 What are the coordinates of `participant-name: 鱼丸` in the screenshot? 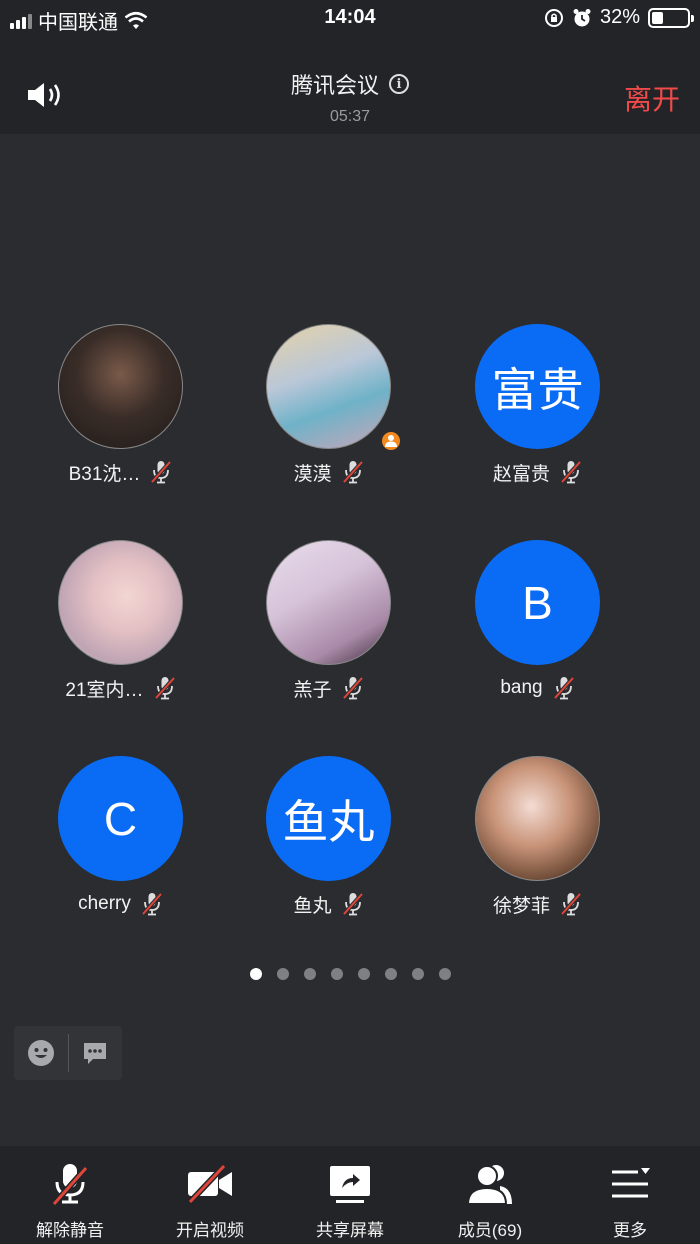 It's located at (312, 906).